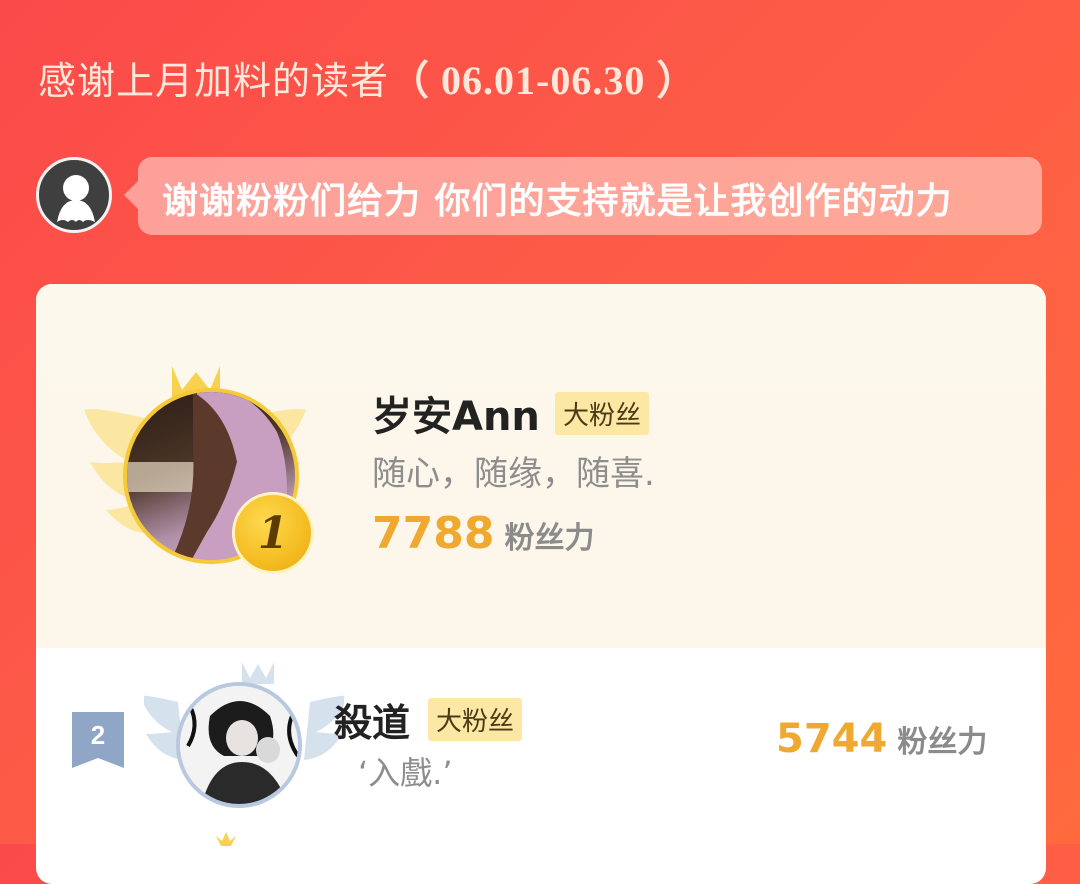 The image size is (1080, 884). What do you see at coordinates (513, 474) in the screenshot?
I see `rank-1-motto: 随心，随缘，随喜.` at bounding box center [513, 474].